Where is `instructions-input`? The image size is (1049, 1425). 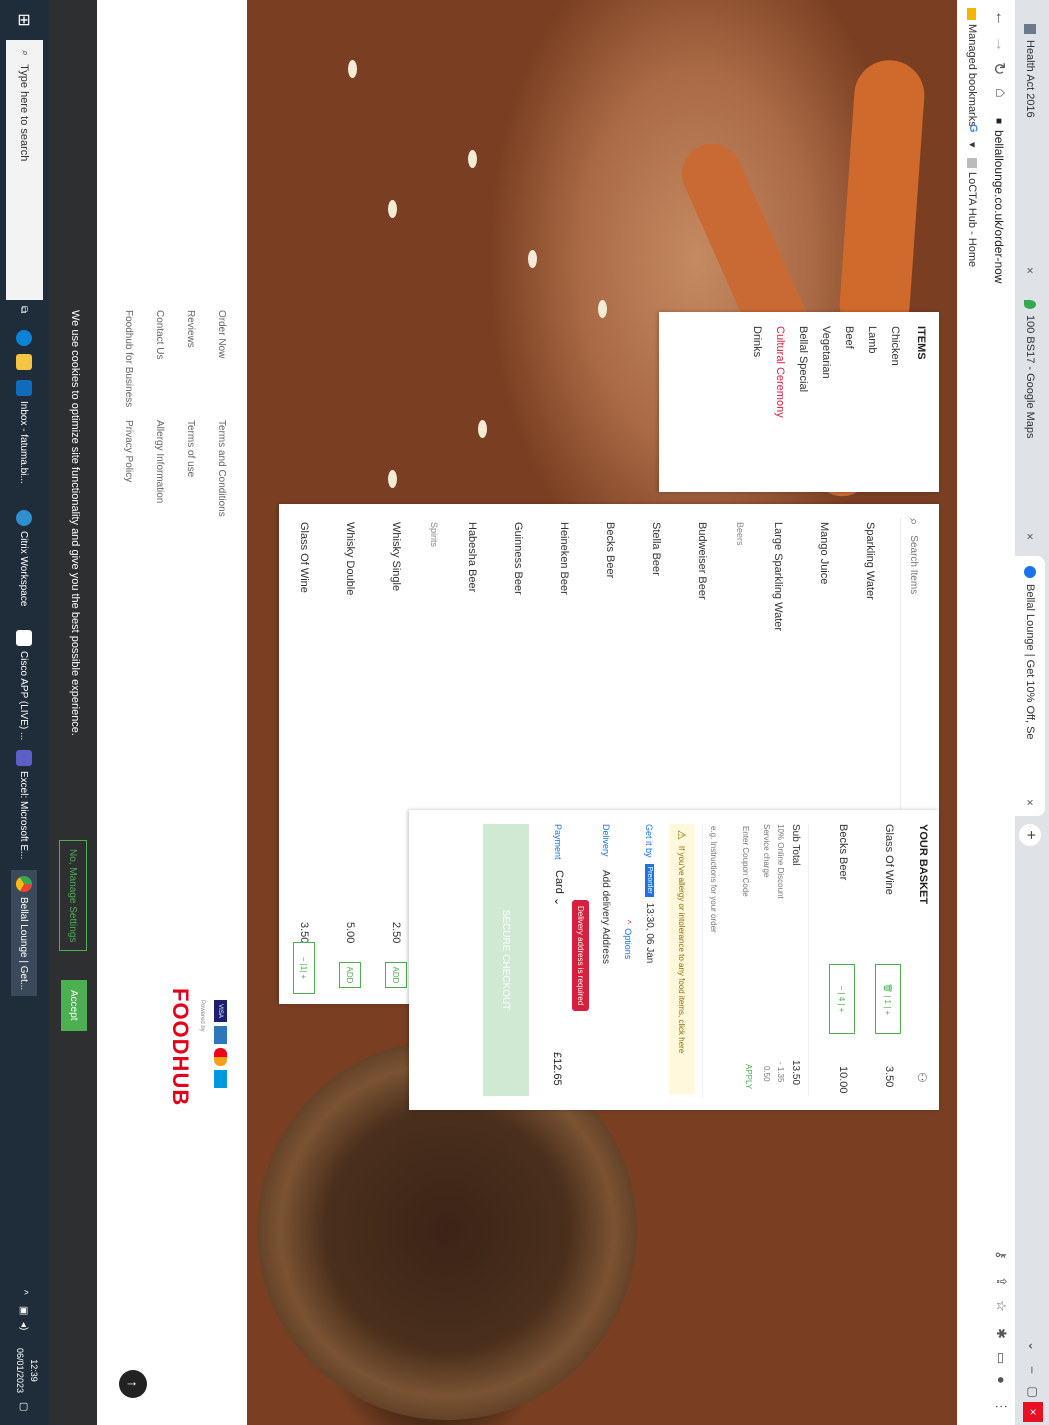
instructions-input is located at coordinates (713, 961).